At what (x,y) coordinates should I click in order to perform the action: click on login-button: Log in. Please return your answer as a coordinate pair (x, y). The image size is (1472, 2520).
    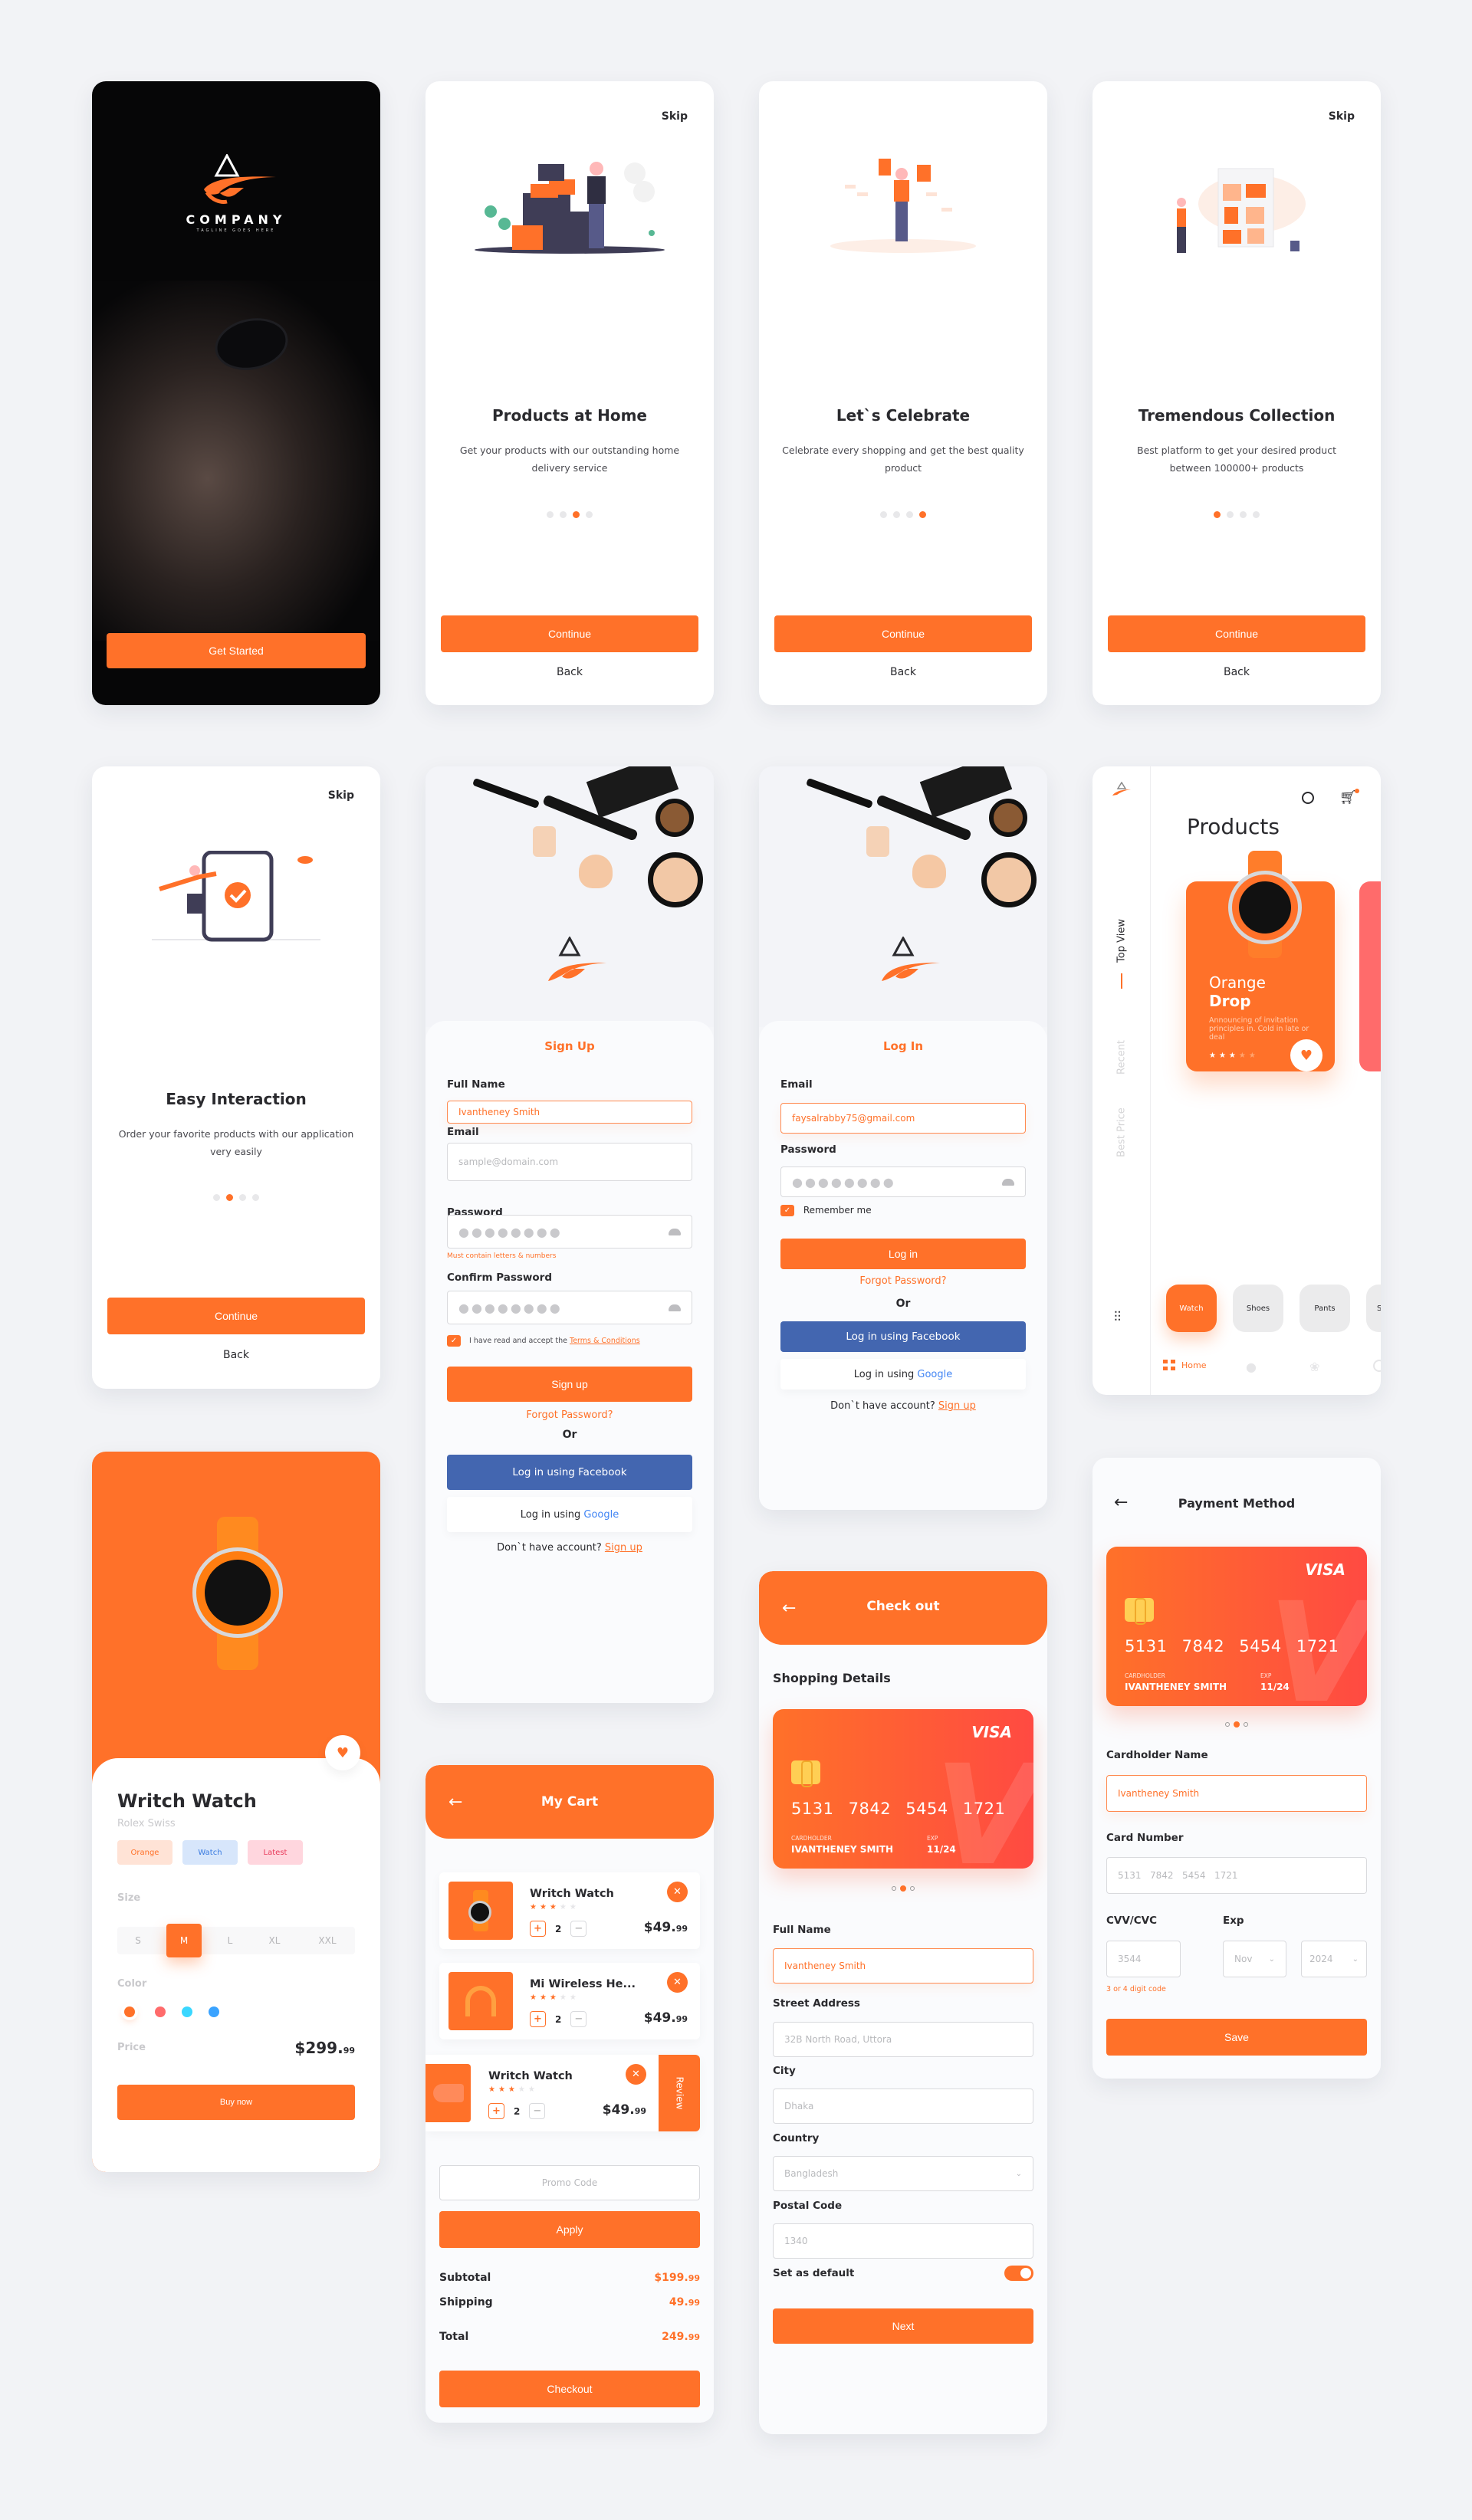
    Looking at the image, I should click on (903, 1254).